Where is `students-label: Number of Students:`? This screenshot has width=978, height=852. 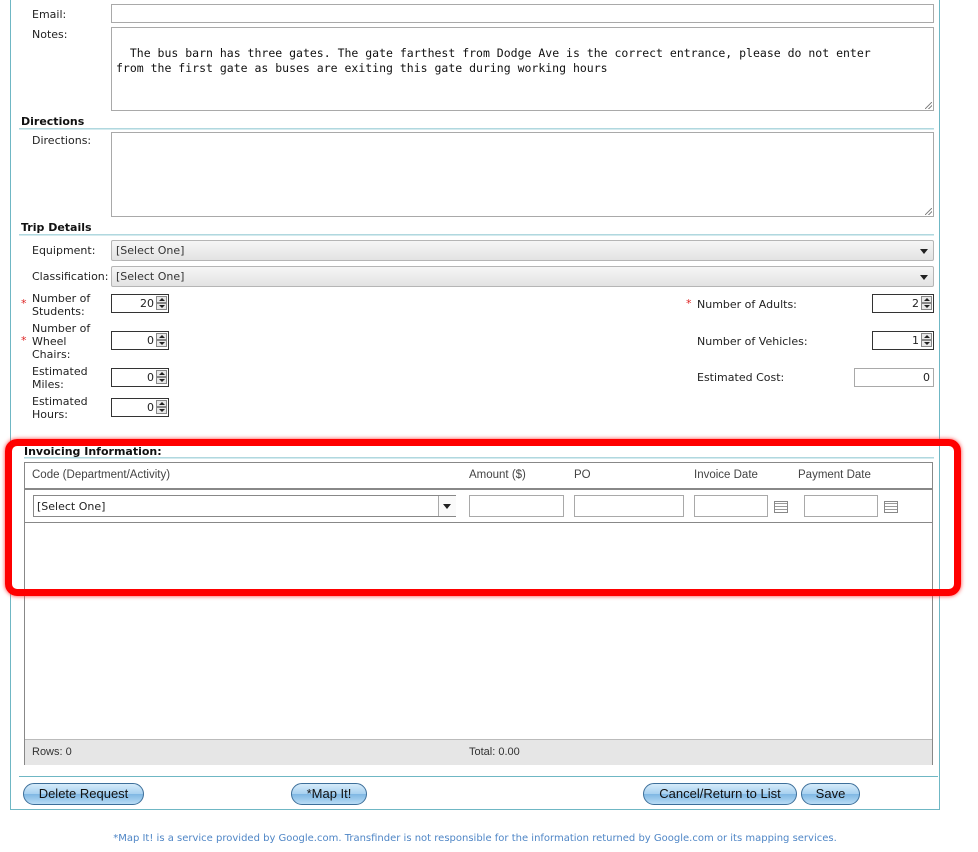 students-label: Number of Students: is located at coordinates (61, 305).